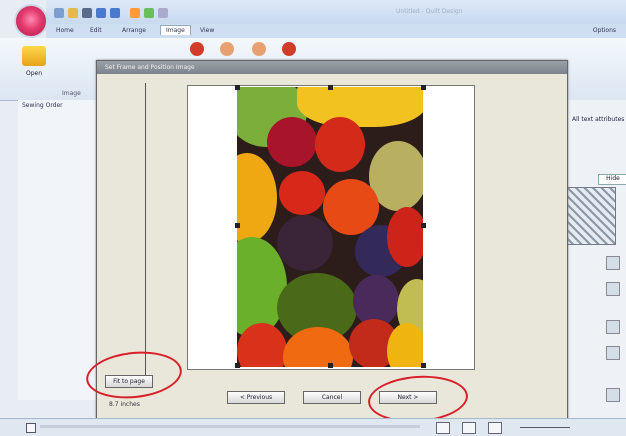 The width and height of the screenshot is (626, 436). What do you see at coordinates (256, 397) in the screenshot?
I see `previous-button: < Previous` at bounding box center [256, 397].